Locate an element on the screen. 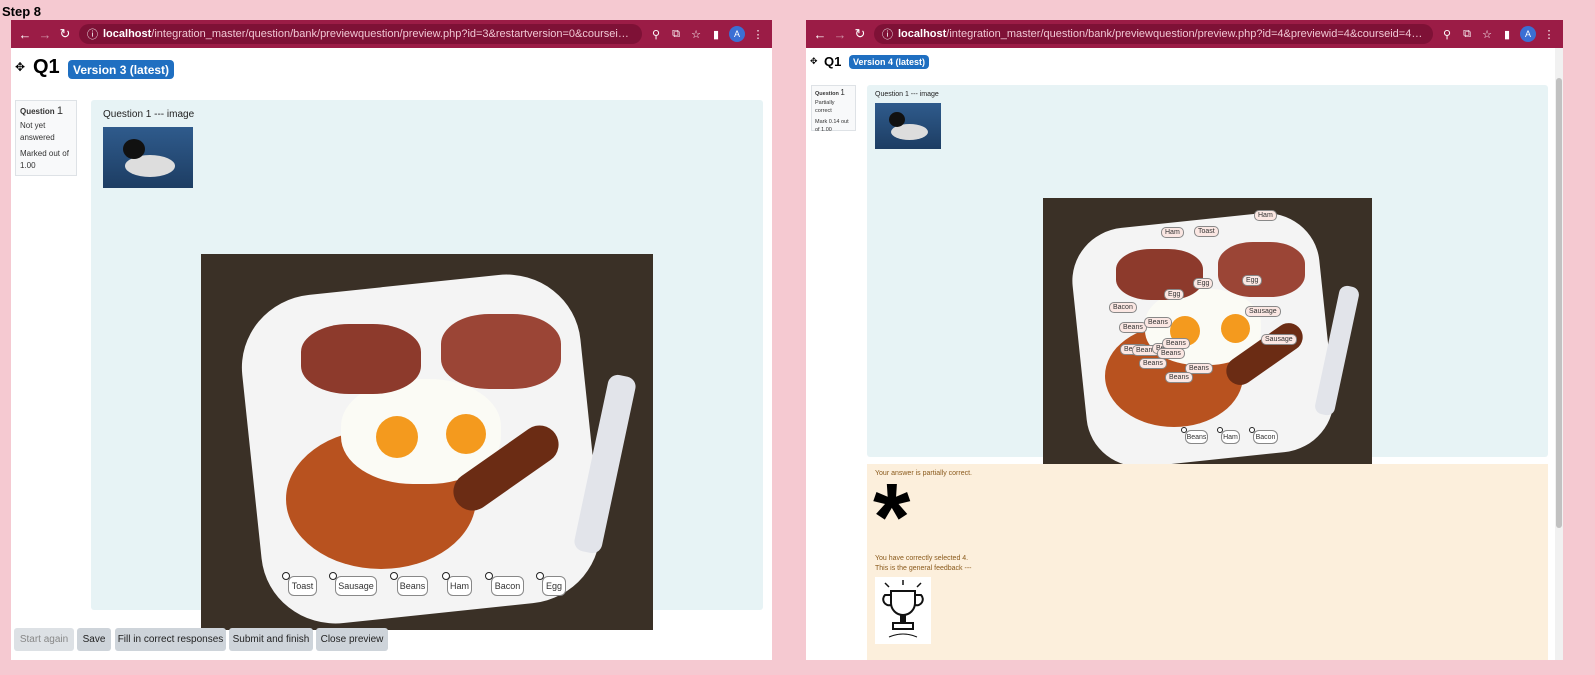 The image size is (1595, 675). selected-feedback-text: You have correctly selected 4. is located at coordinates (922, 558).